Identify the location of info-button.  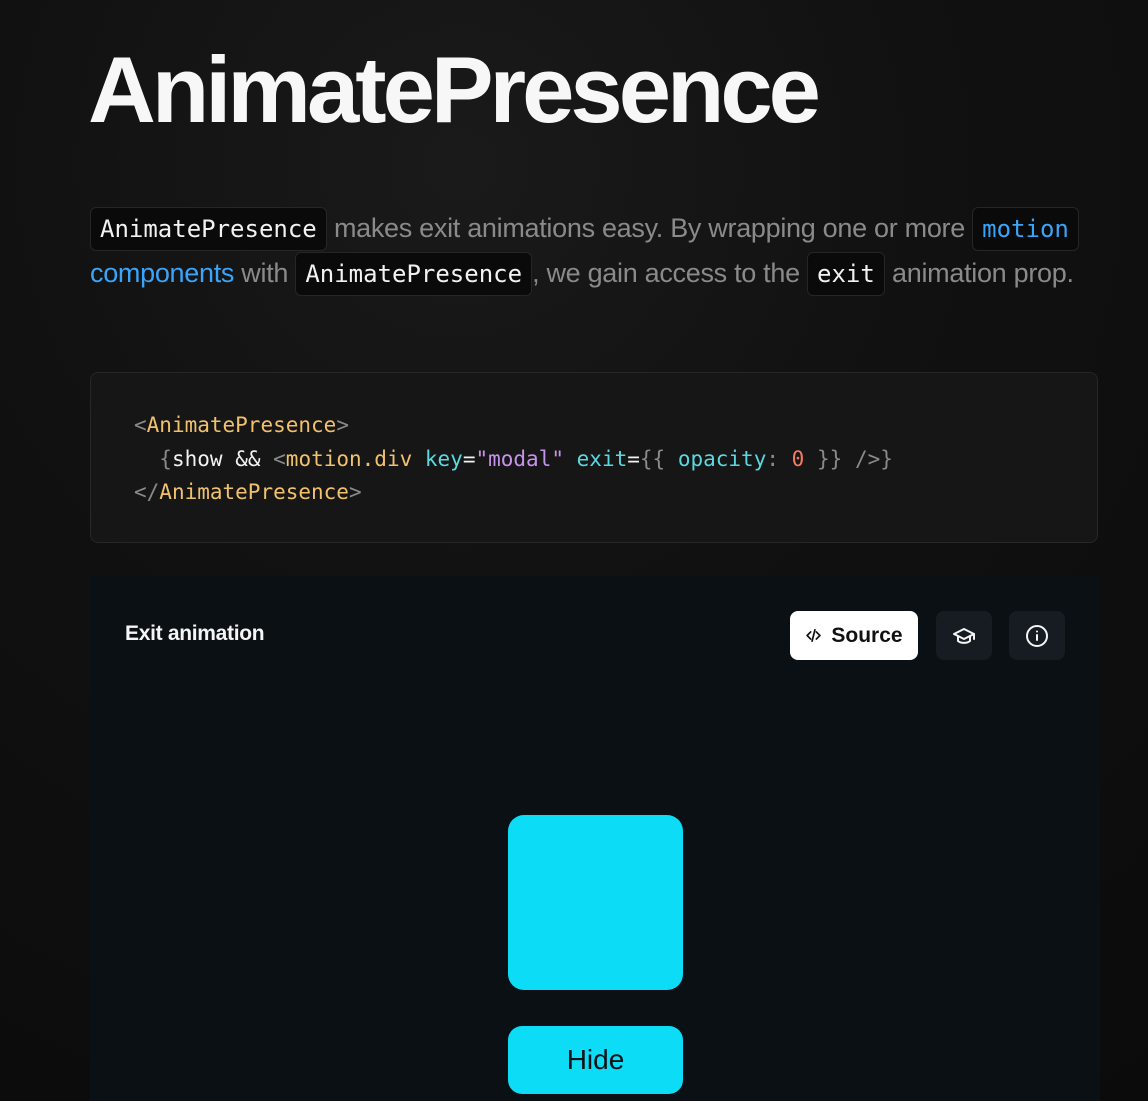
(1037, 635).